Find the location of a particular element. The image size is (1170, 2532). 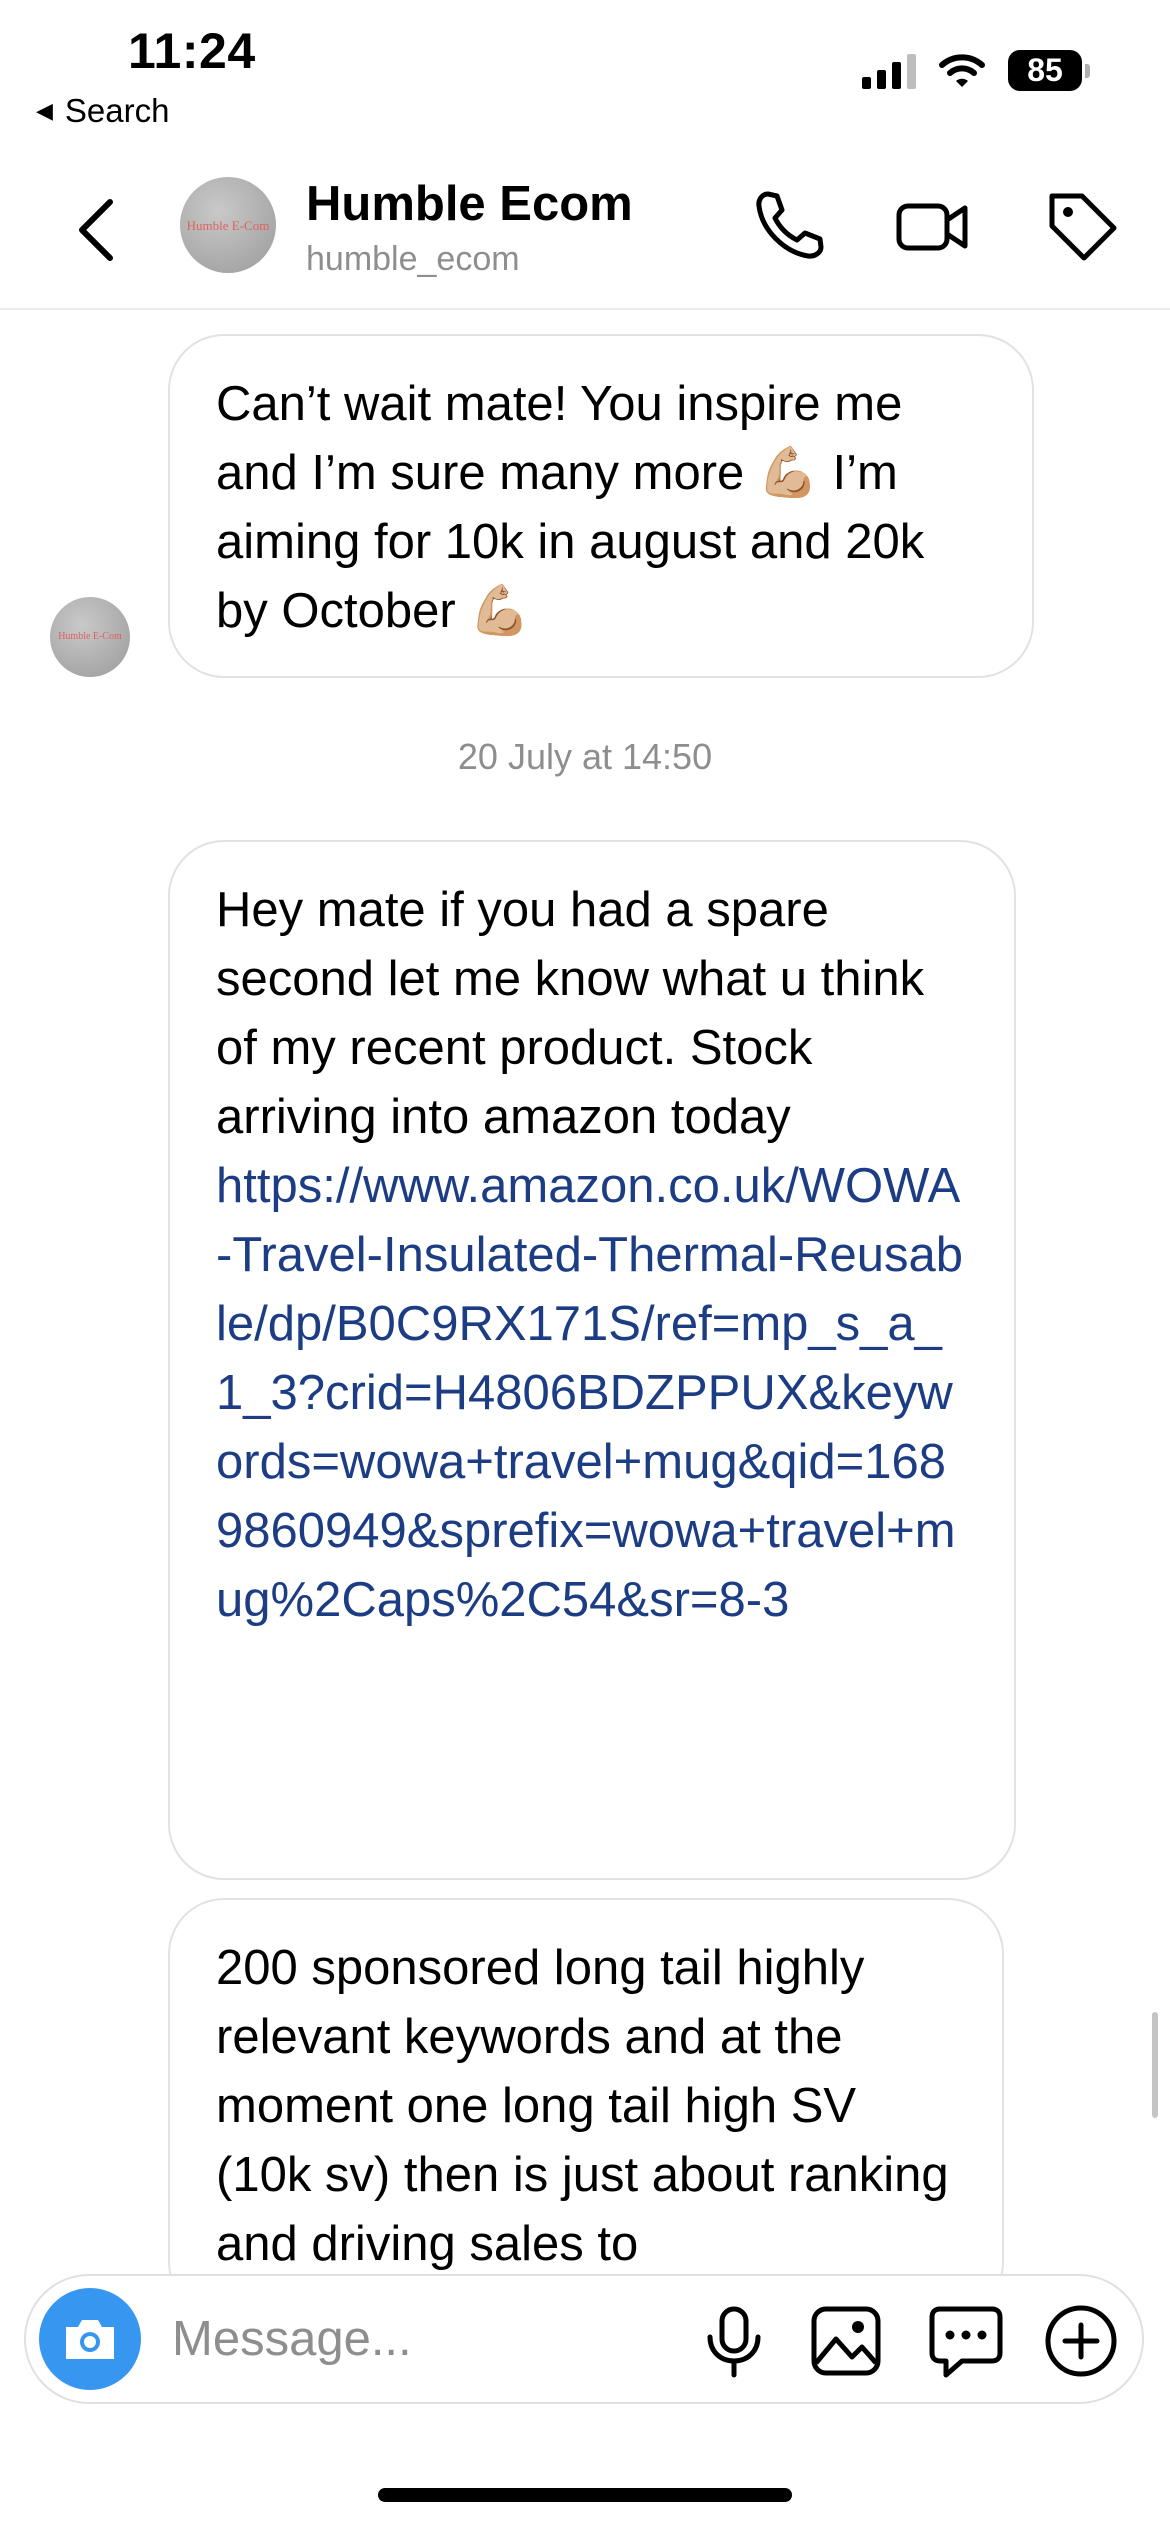

battery-icon: 85 is located at coordinates (1049, 70).